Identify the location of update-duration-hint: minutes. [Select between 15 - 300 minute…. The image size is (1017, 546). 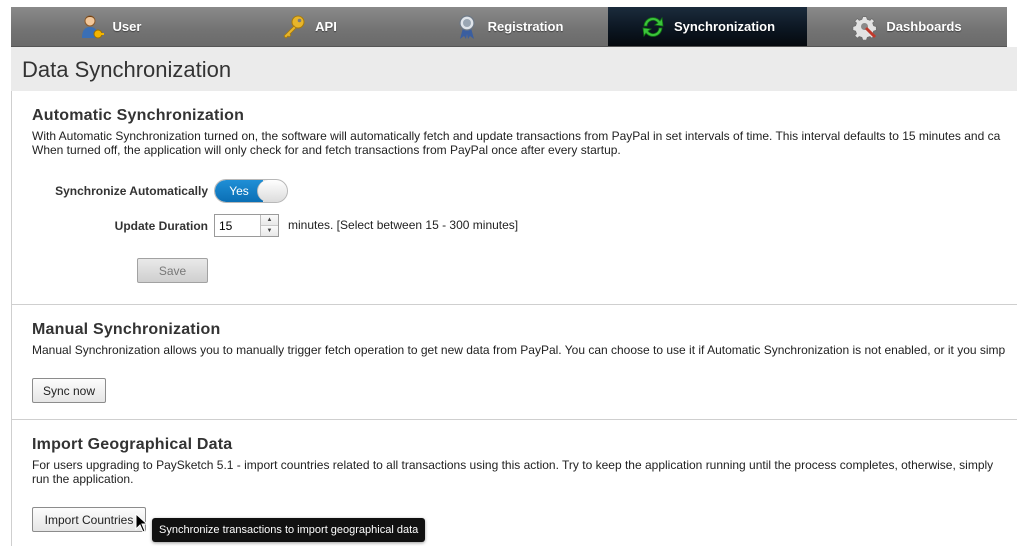
(403, 225).